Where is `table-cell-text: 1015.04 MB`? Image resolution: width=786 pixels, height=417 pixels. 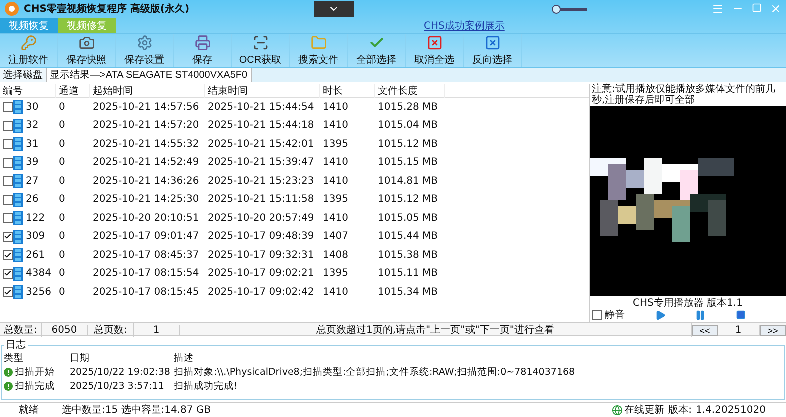 table-cell-text: 1015.04 MB is located at coordinates (408, 126).